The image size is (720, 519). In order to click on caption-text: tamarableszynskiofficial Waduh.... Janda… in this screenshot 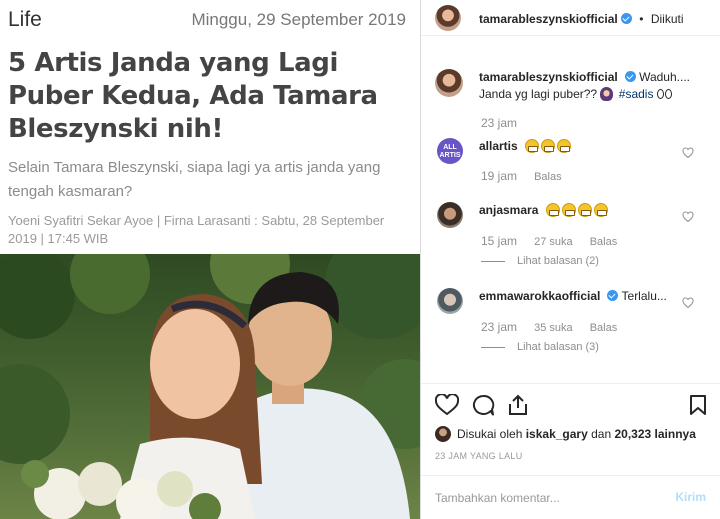, I will do `click(594, 86)`.